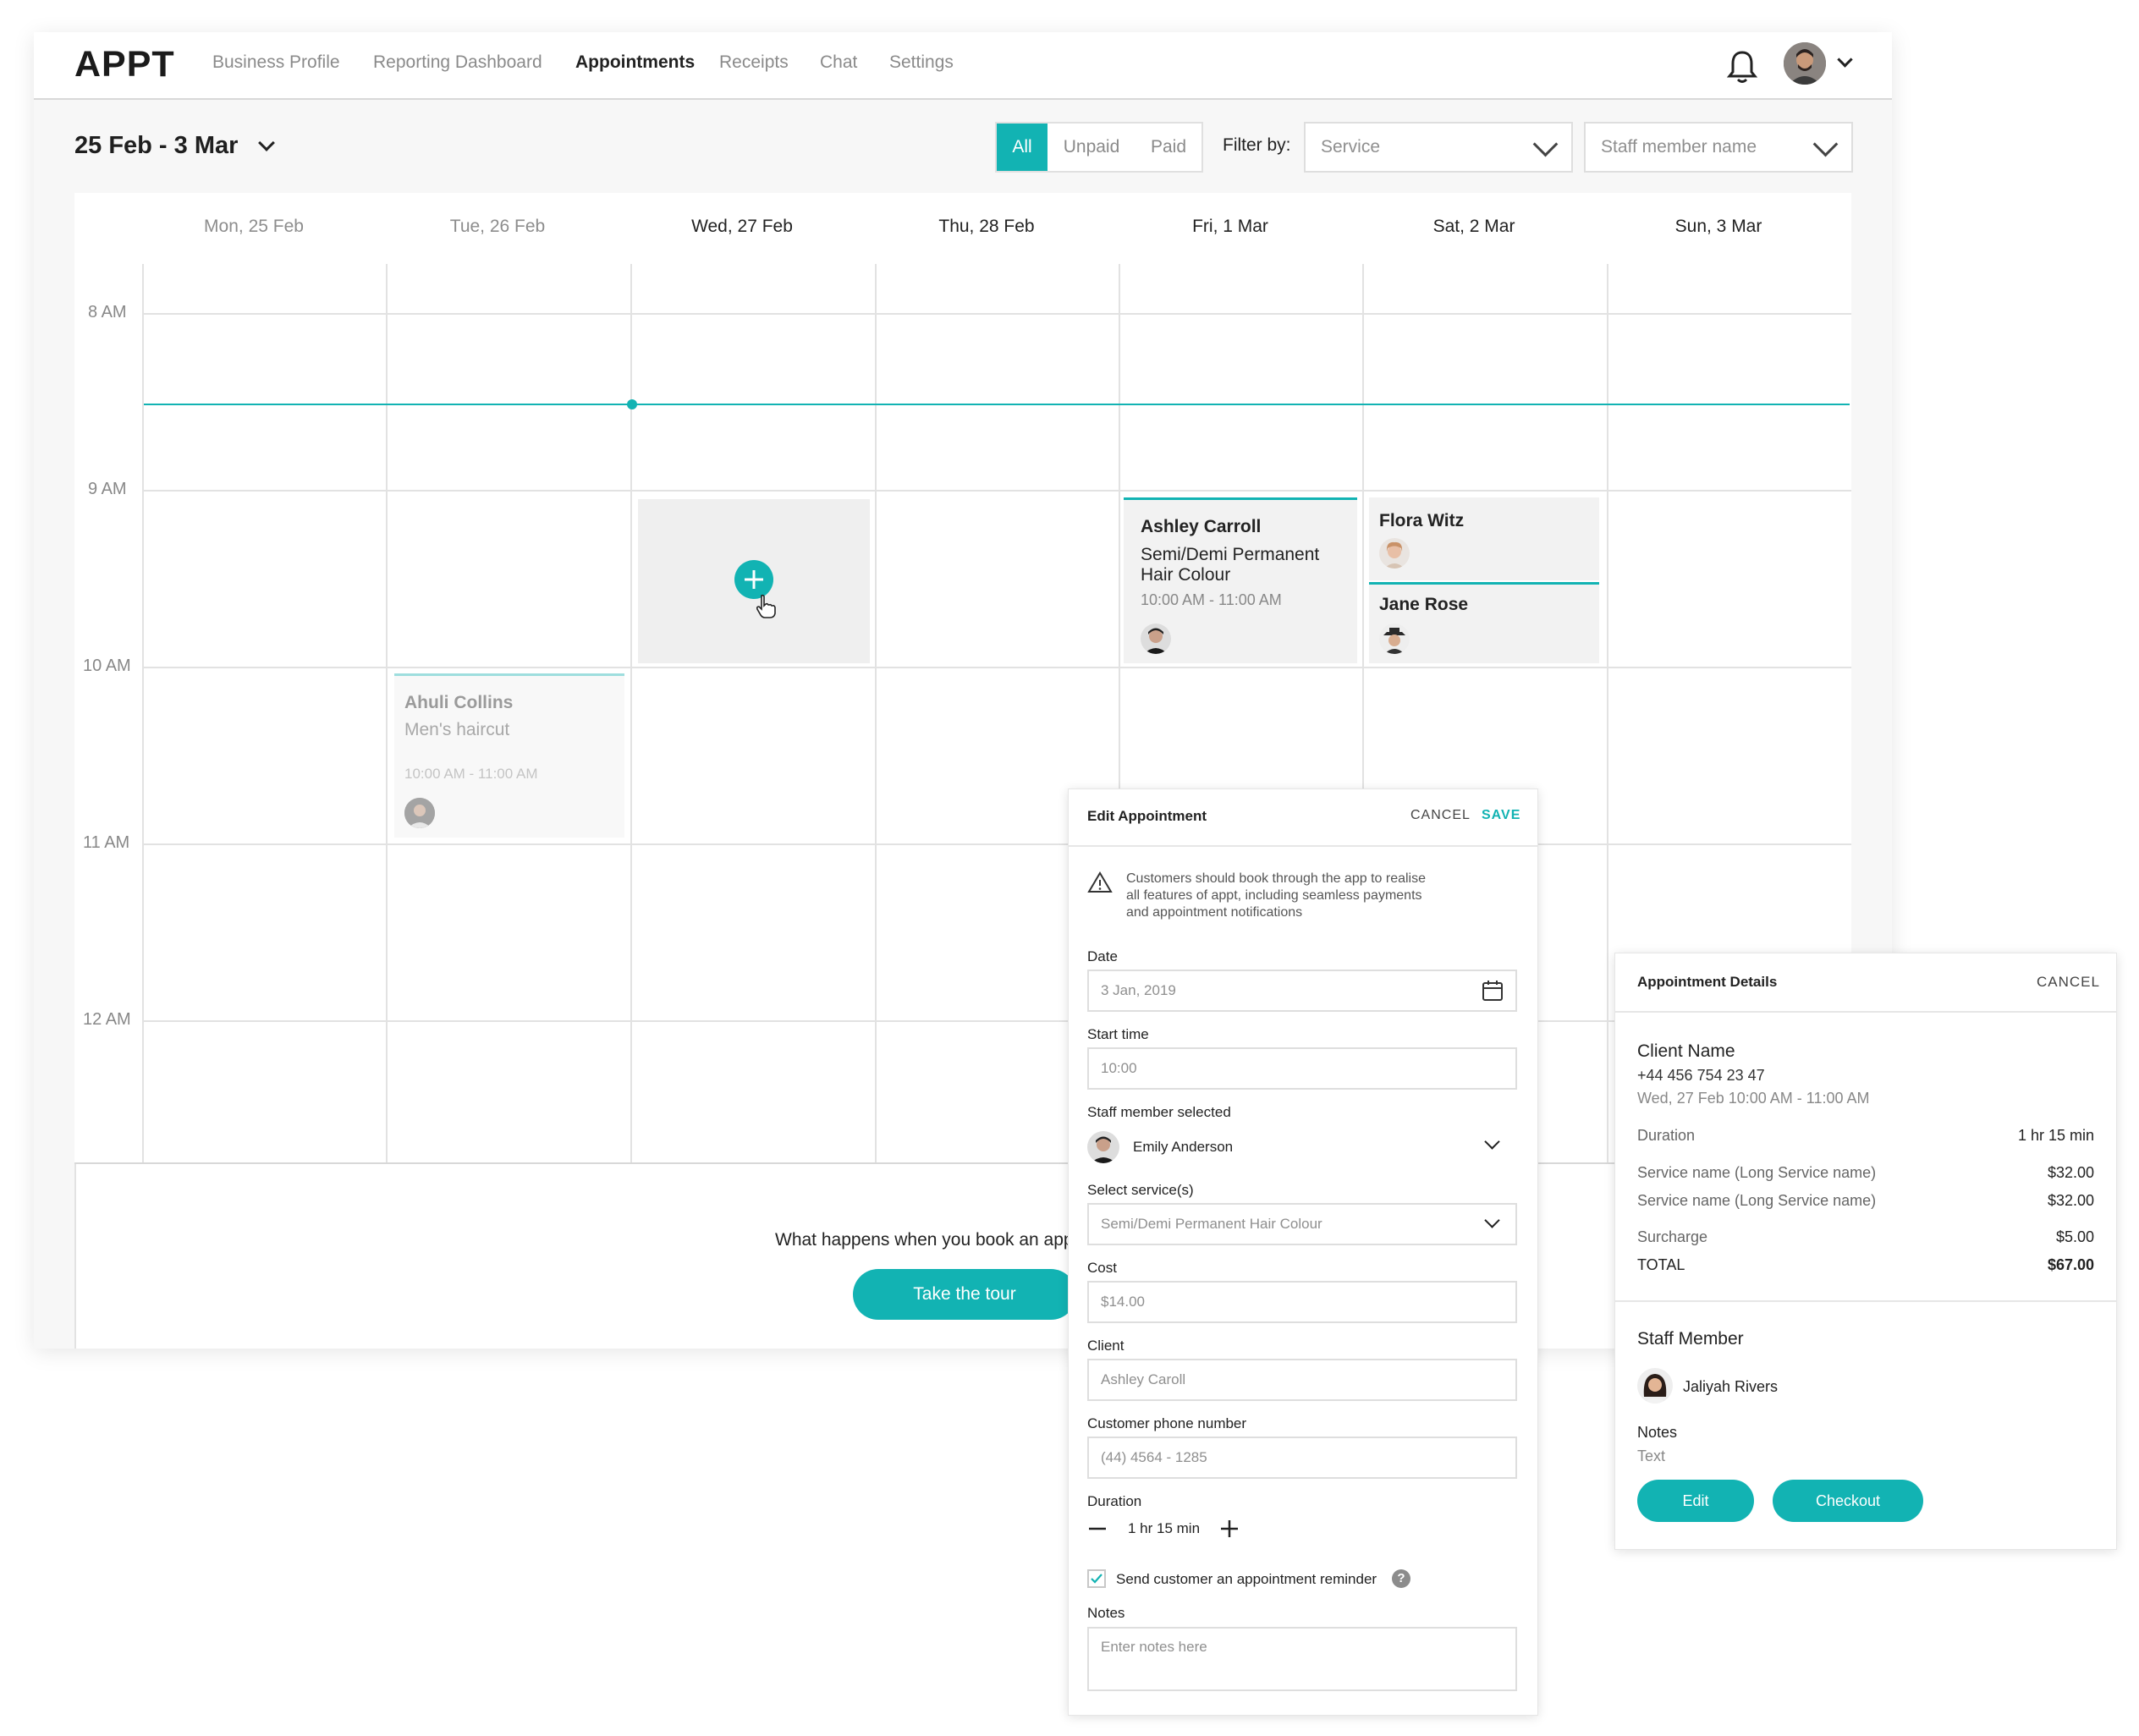 This screenshot has width=2139, height=1736. What do you see at coordinates (1229, 1529) in the screenshot?
I see `plus-icon` at bounding box center [1229, 1529].